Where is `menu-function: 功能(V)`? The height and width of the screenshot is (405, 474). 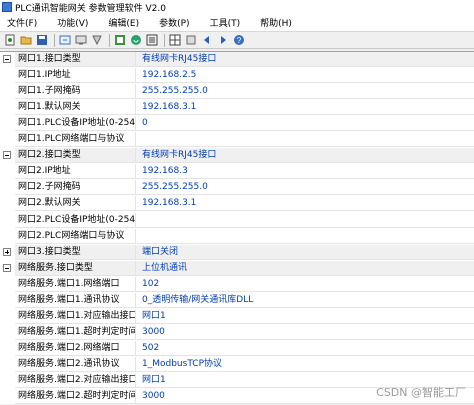 menu-function: 功能(V) is located at coordinates (72, 22).